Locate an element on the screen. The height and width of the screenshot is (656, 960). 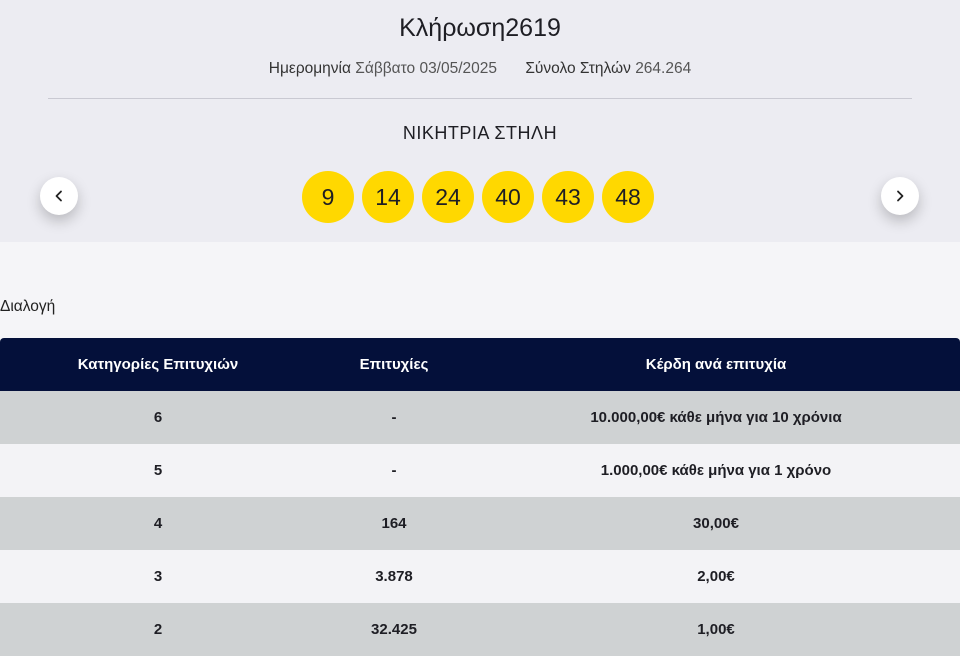
draw-date-label: Ημερομηνία is located at coordinates (309, 68).